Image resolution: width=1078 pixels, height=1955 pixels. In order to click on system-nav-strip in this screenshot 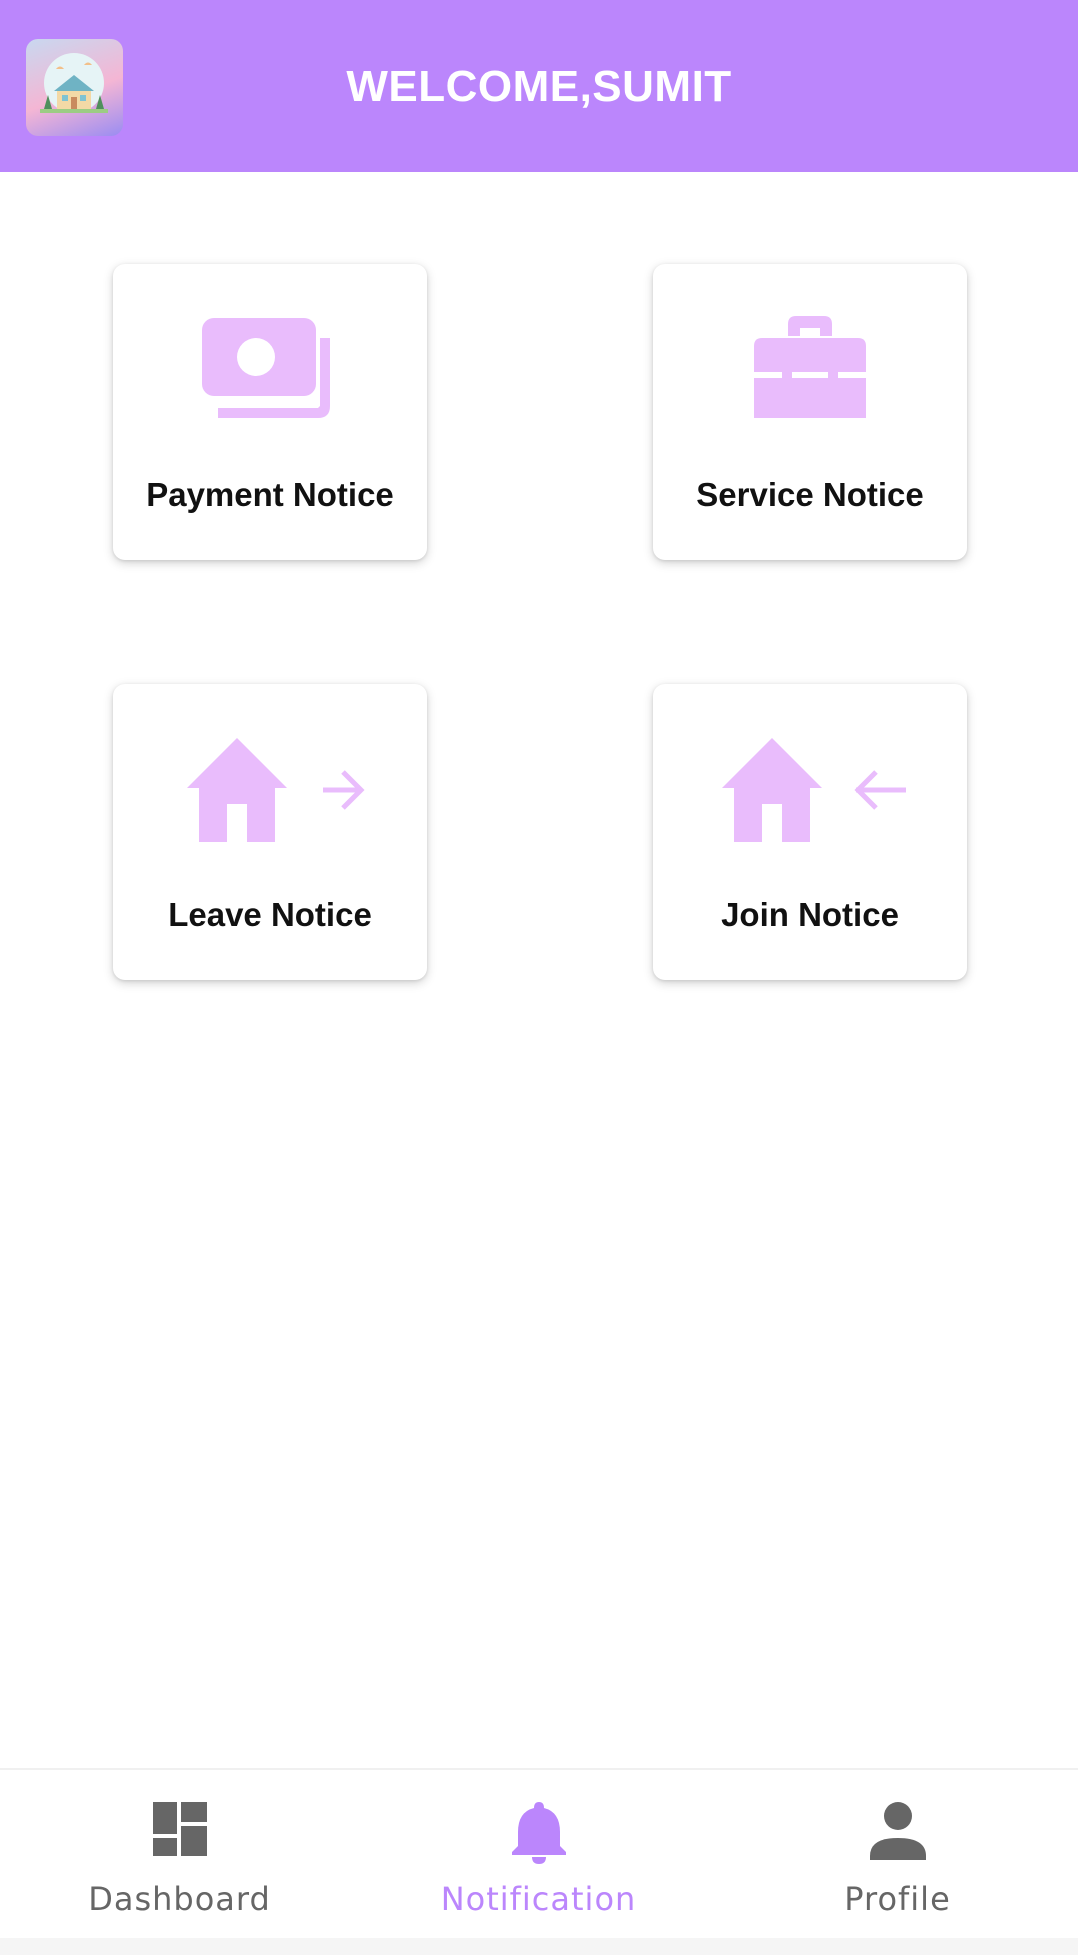, I will do `click(539, 1946)`.